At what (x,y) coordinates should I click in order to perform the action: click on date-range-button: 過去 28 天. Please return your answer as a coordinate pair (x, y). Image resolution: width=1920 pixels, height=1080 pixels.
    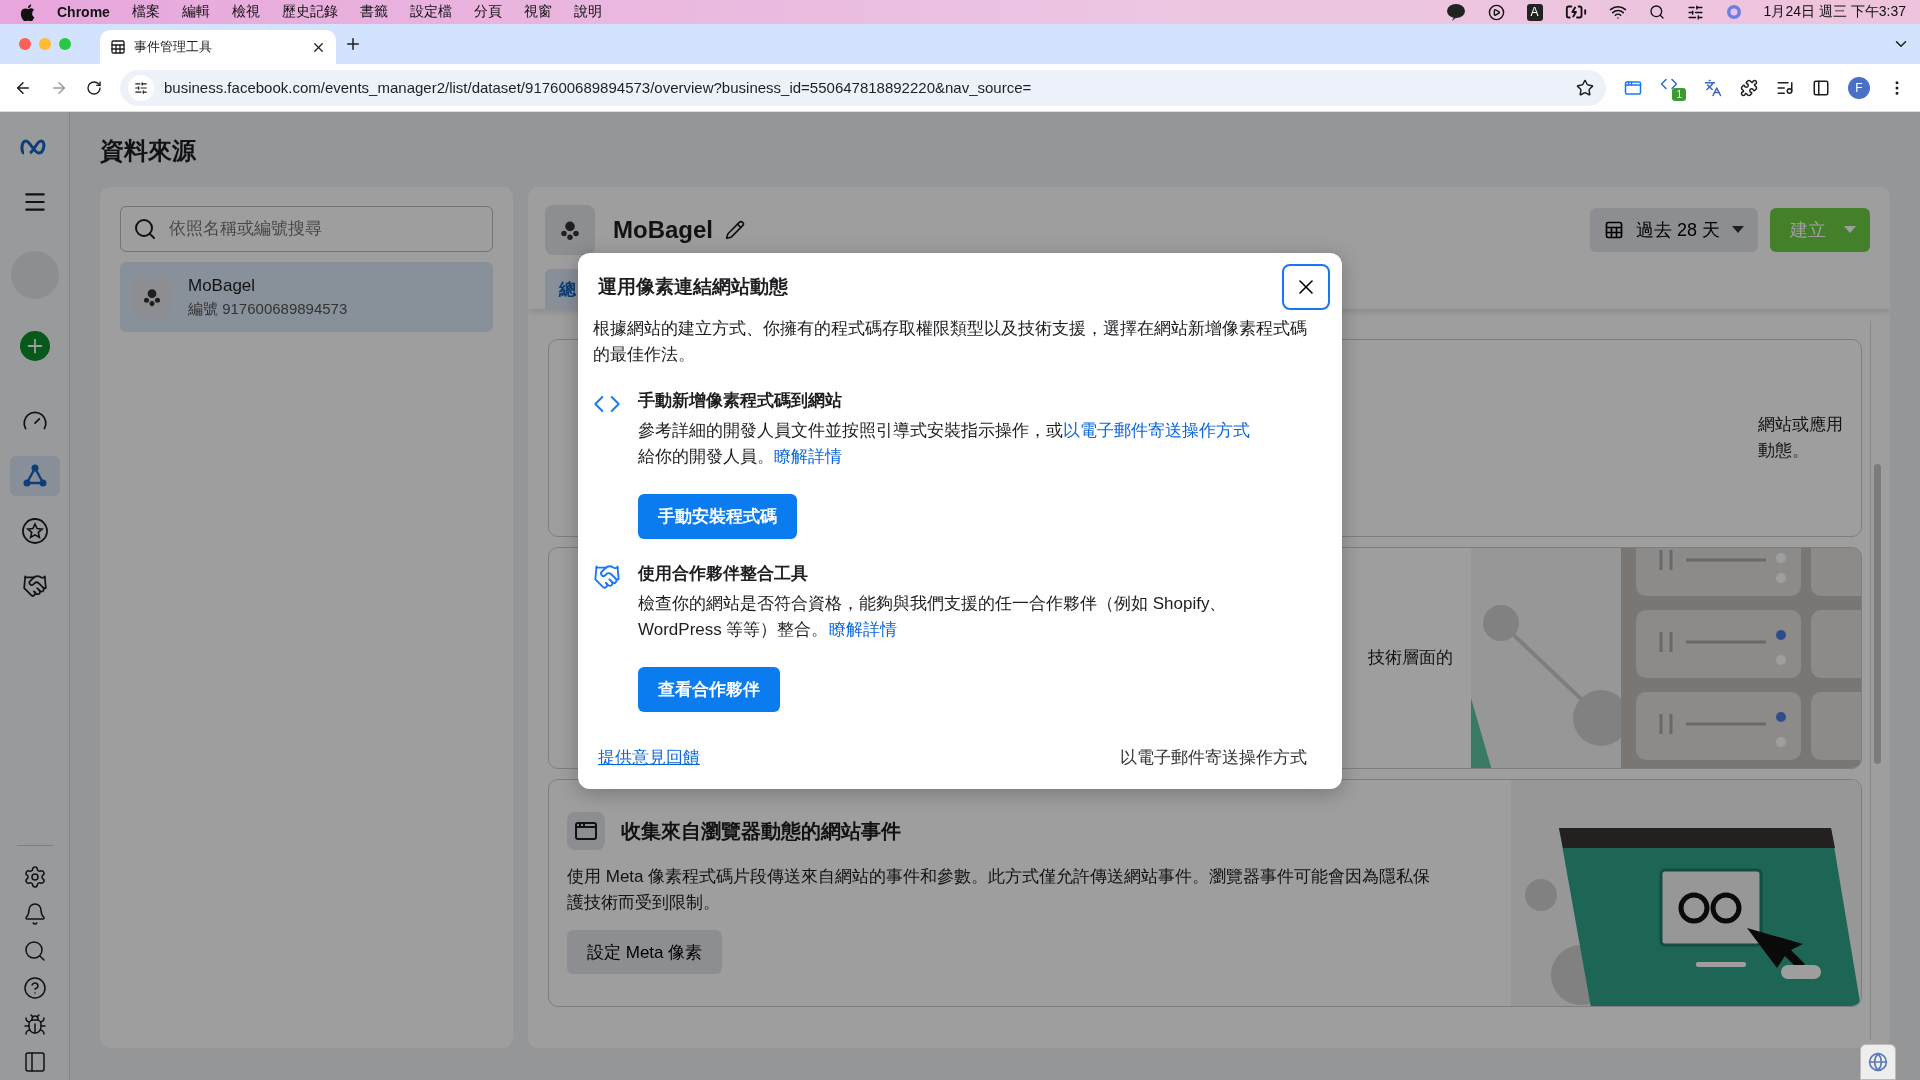
    Looking at the image, I should click on (1673, 230).